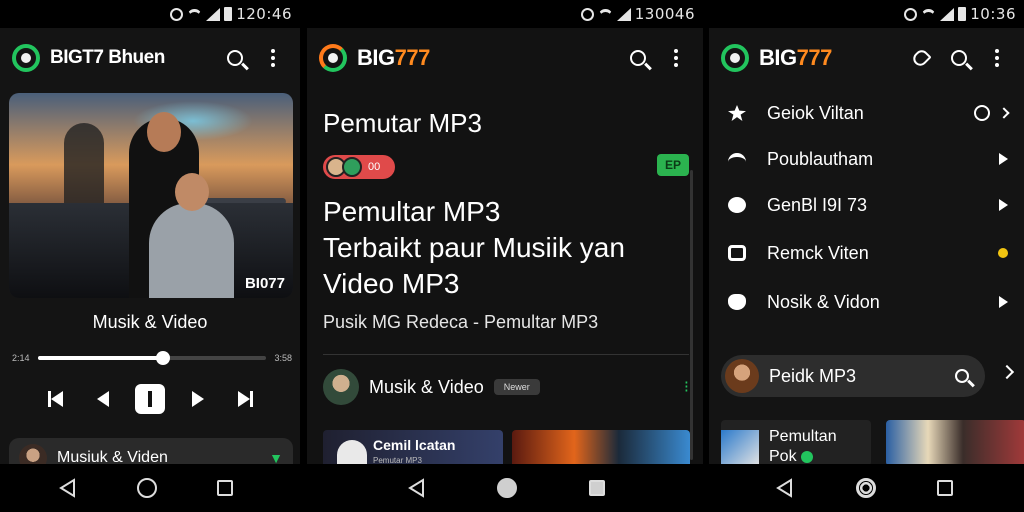 The image size is (1024, 512). What do you see at coordinates (806, 456) in the screenshot?
I see `verified-icon` at bounding box center [806, 456].